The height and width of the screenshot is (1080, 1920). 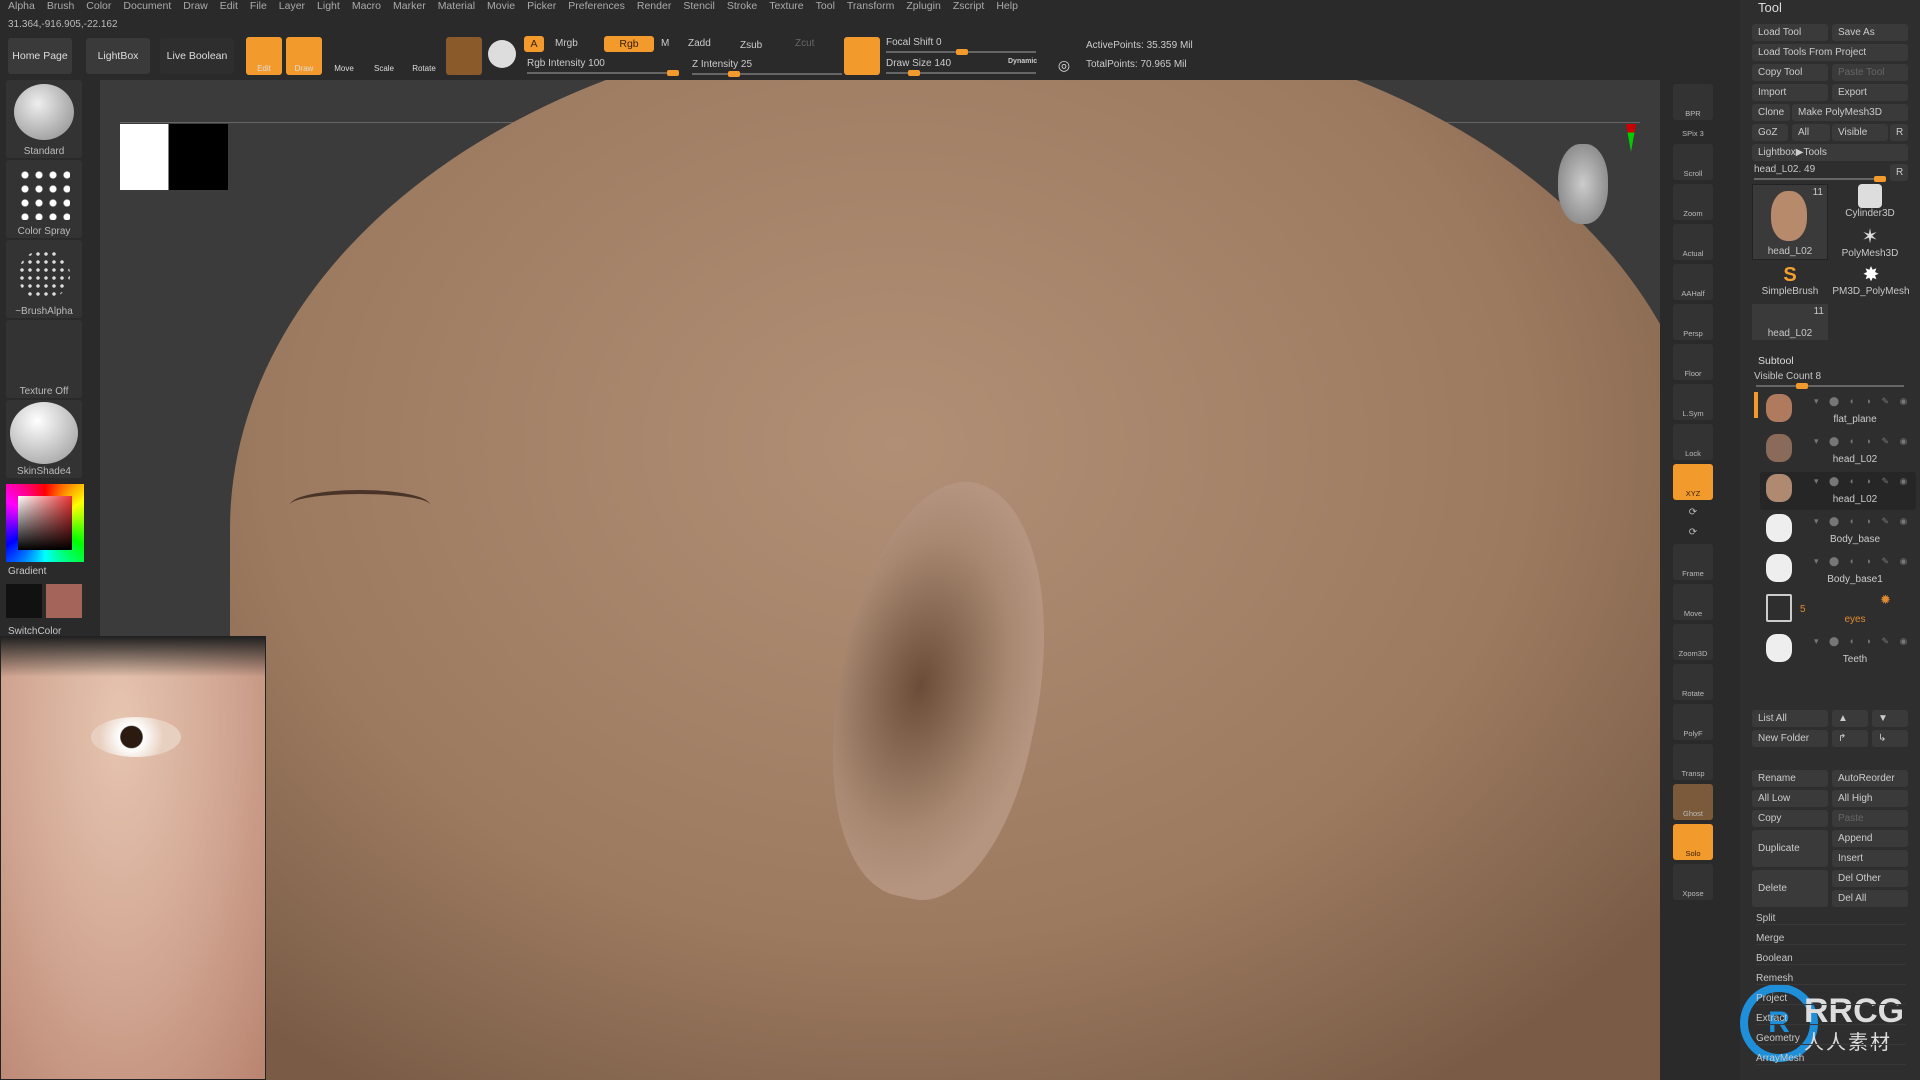 What do you see at coordinates (98, 7) in the screenshot?
I see `menu-color: Color` at bounding box center [98, 7].